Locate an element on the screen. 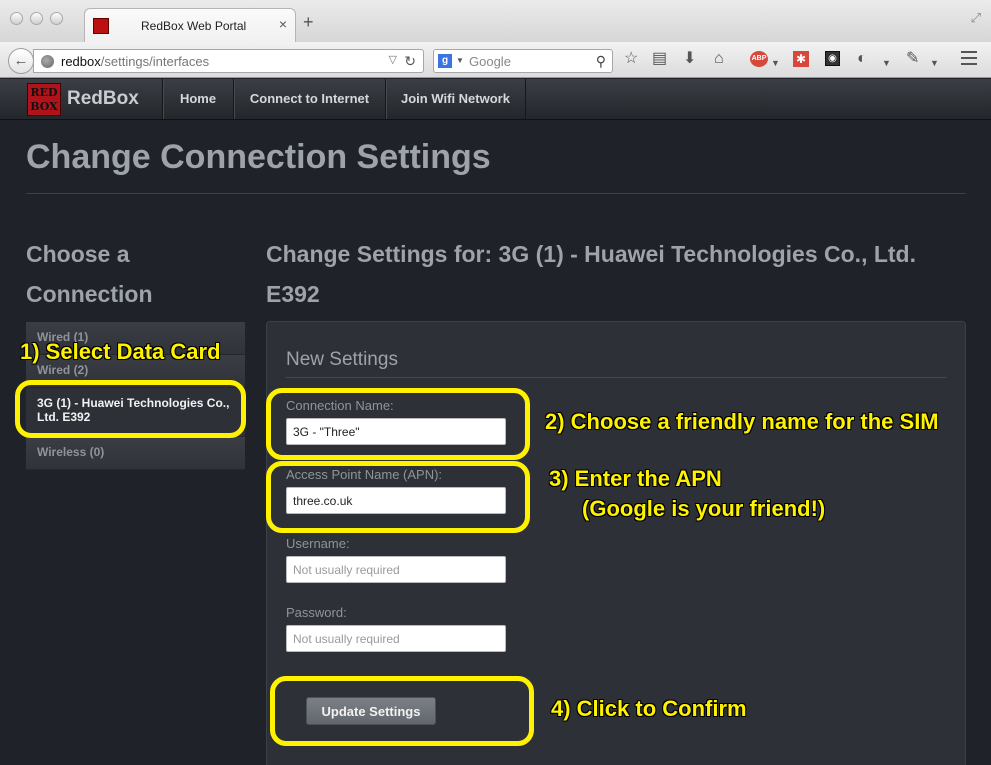  title-divider is located at coordinates (496, 193).